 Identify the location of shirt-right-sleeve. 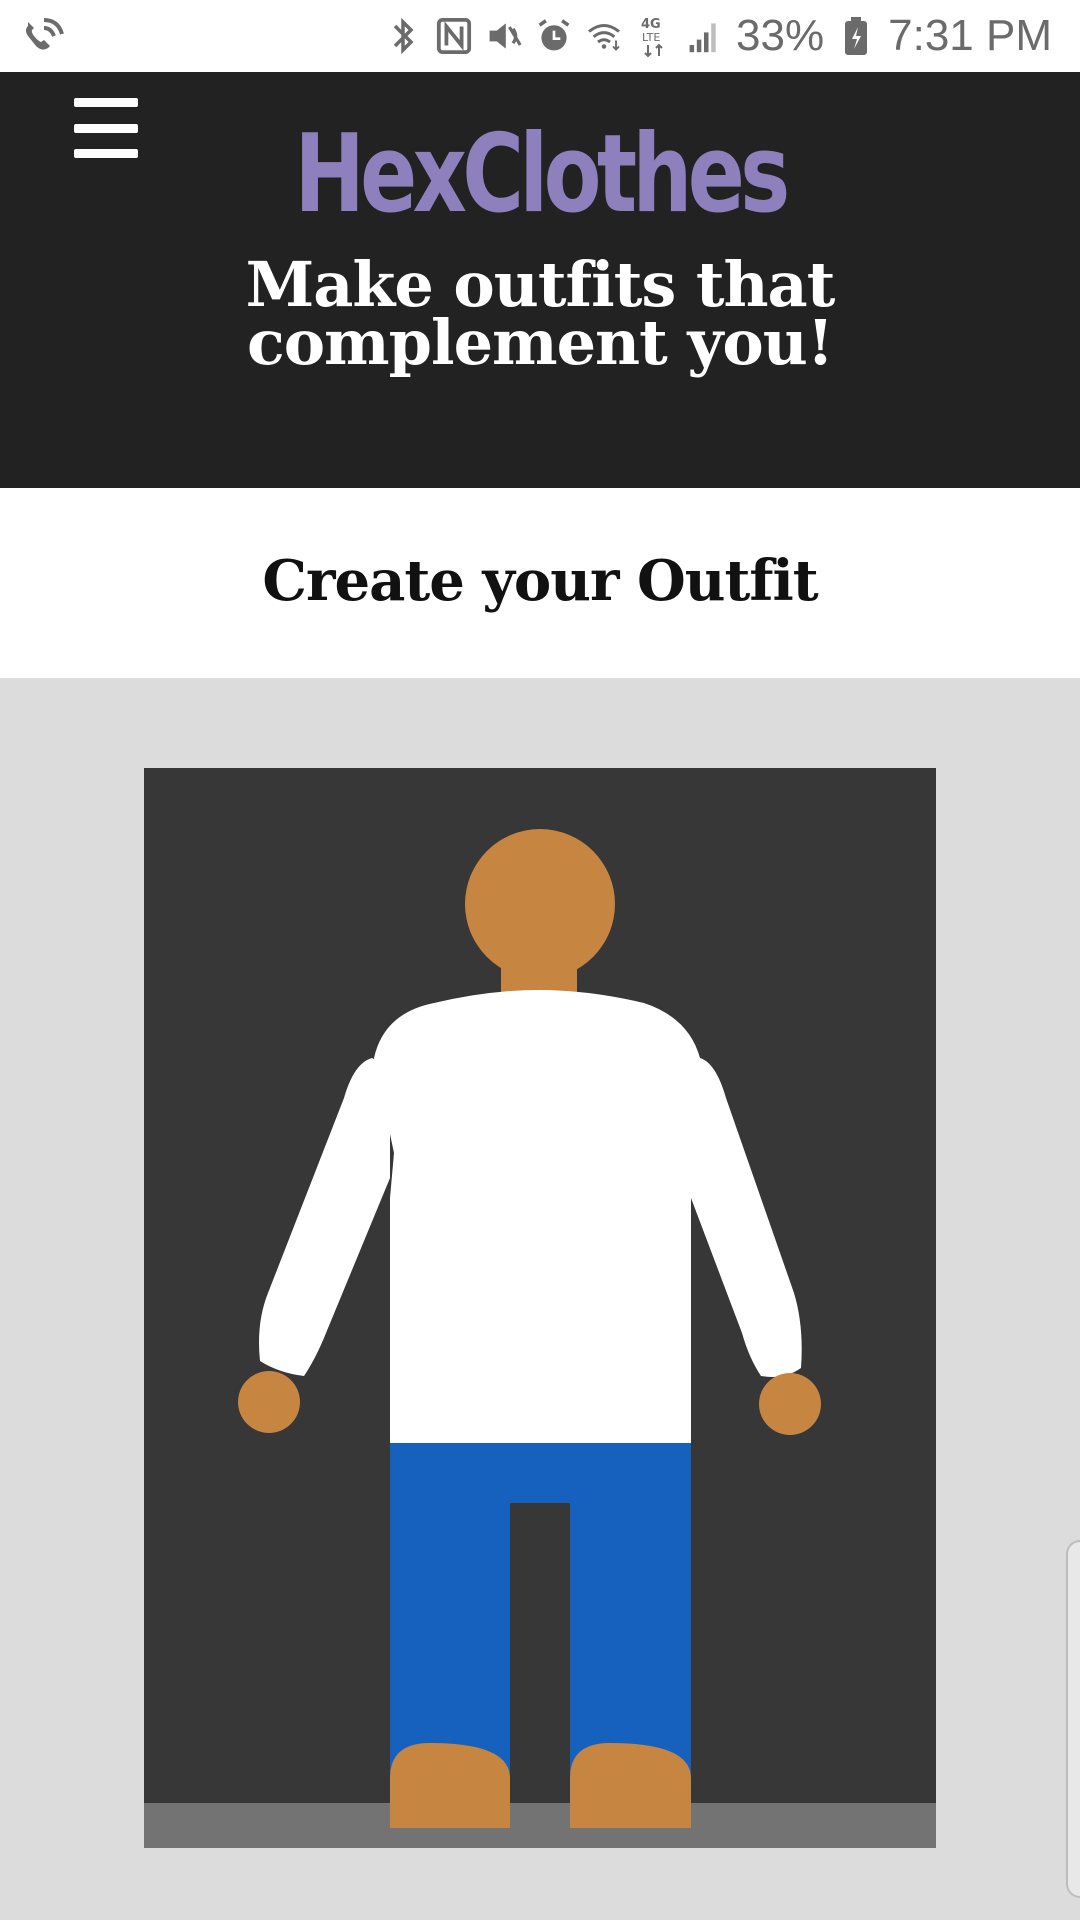
(746, 1217).